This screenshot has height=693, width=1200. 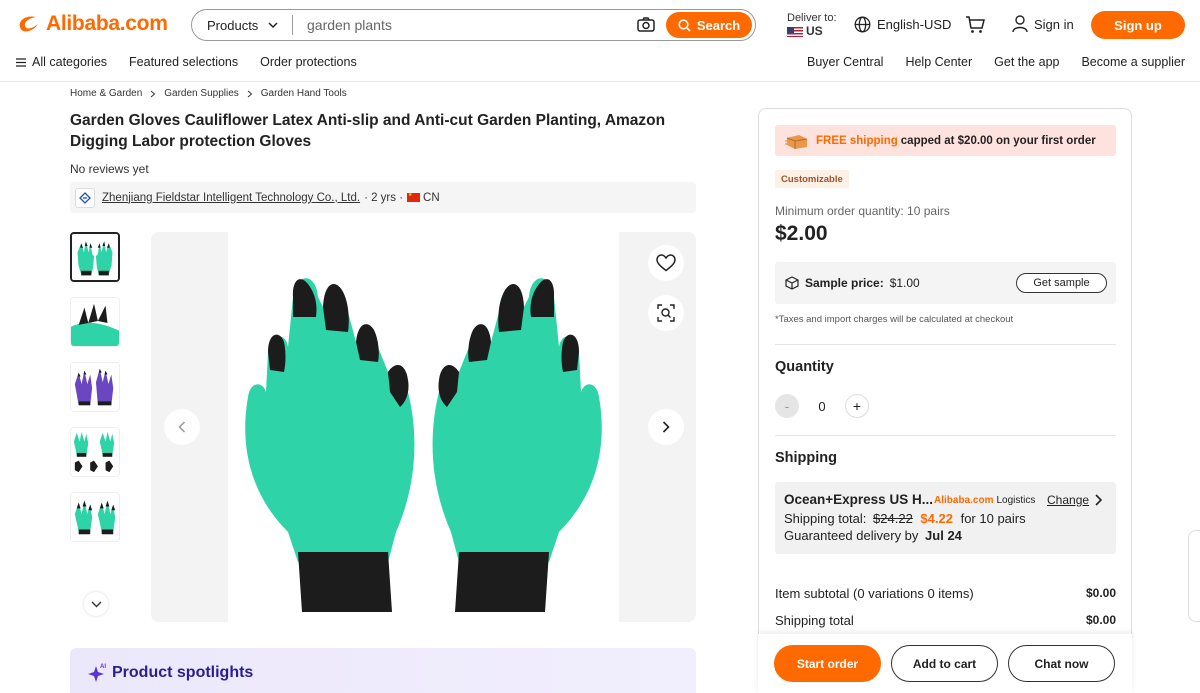 I want to click on search-button: Search, so click(x=709, y=25).